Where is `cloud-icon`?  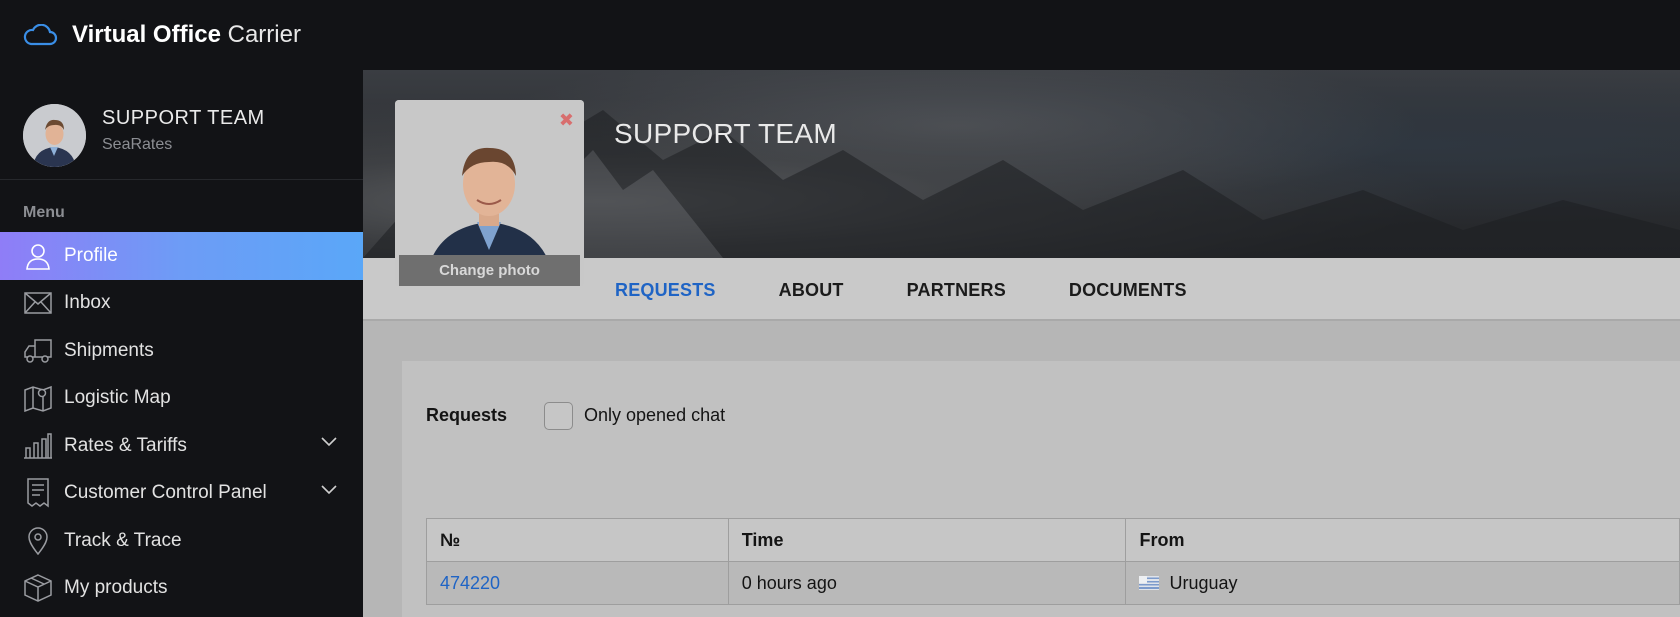 cloud-icon is located at coordinates (40, 35).